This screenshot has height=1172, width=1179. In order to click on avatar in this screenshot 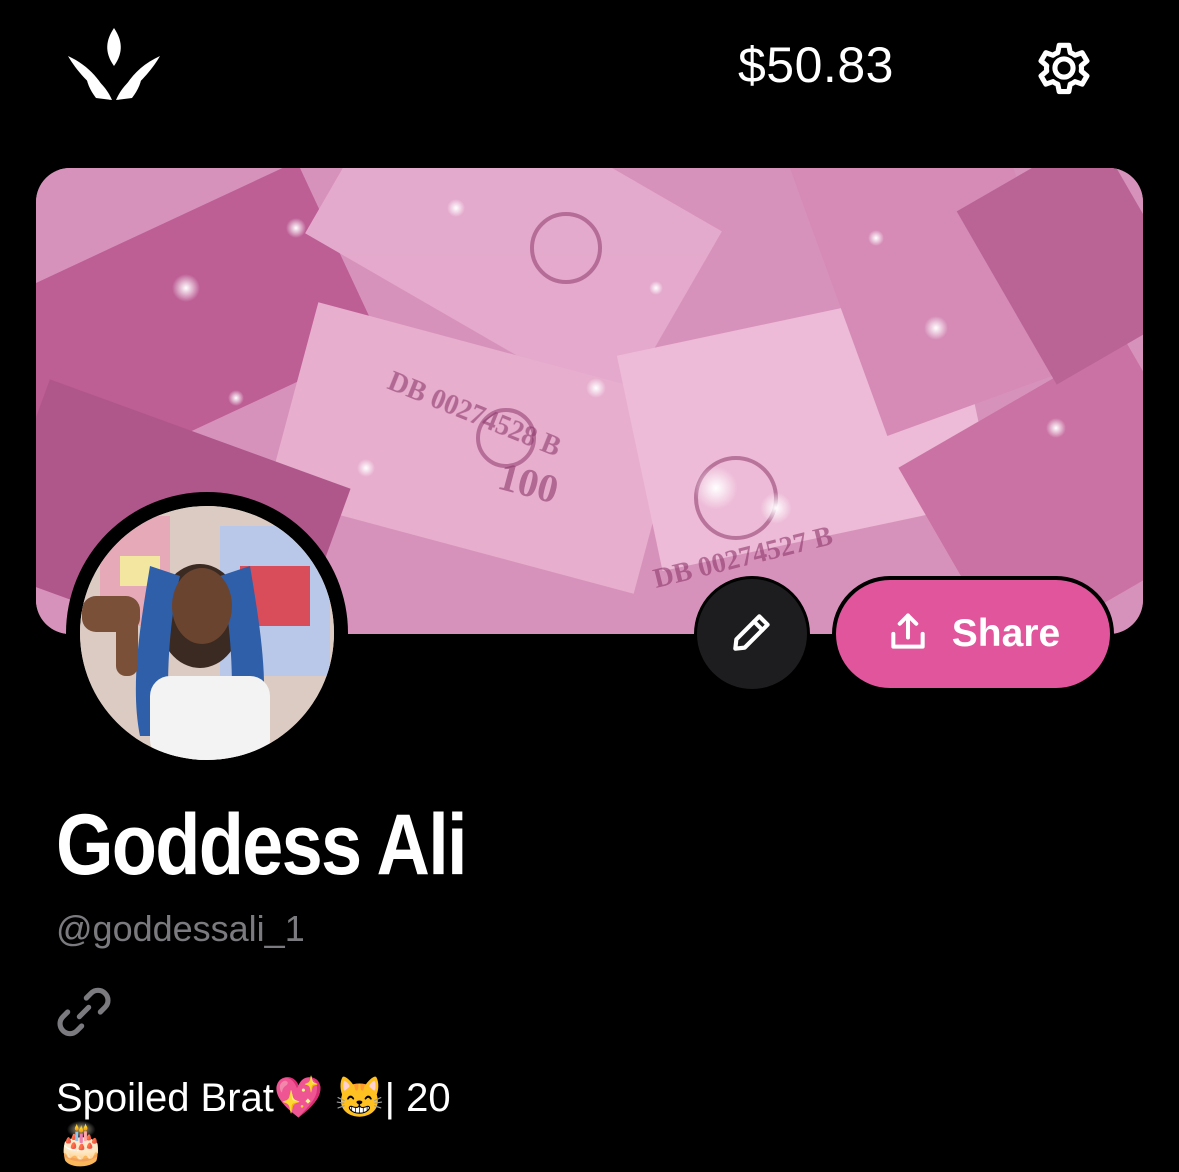, I will do `click(207, 633)`.